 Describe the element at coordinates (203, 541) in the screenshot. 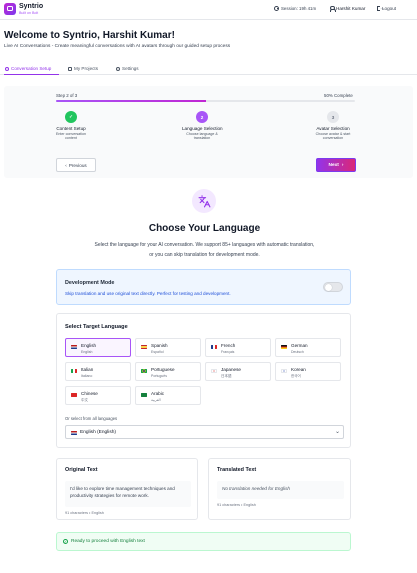

I see `ready-status: ✓ Ready to proceed with English text` at that location.